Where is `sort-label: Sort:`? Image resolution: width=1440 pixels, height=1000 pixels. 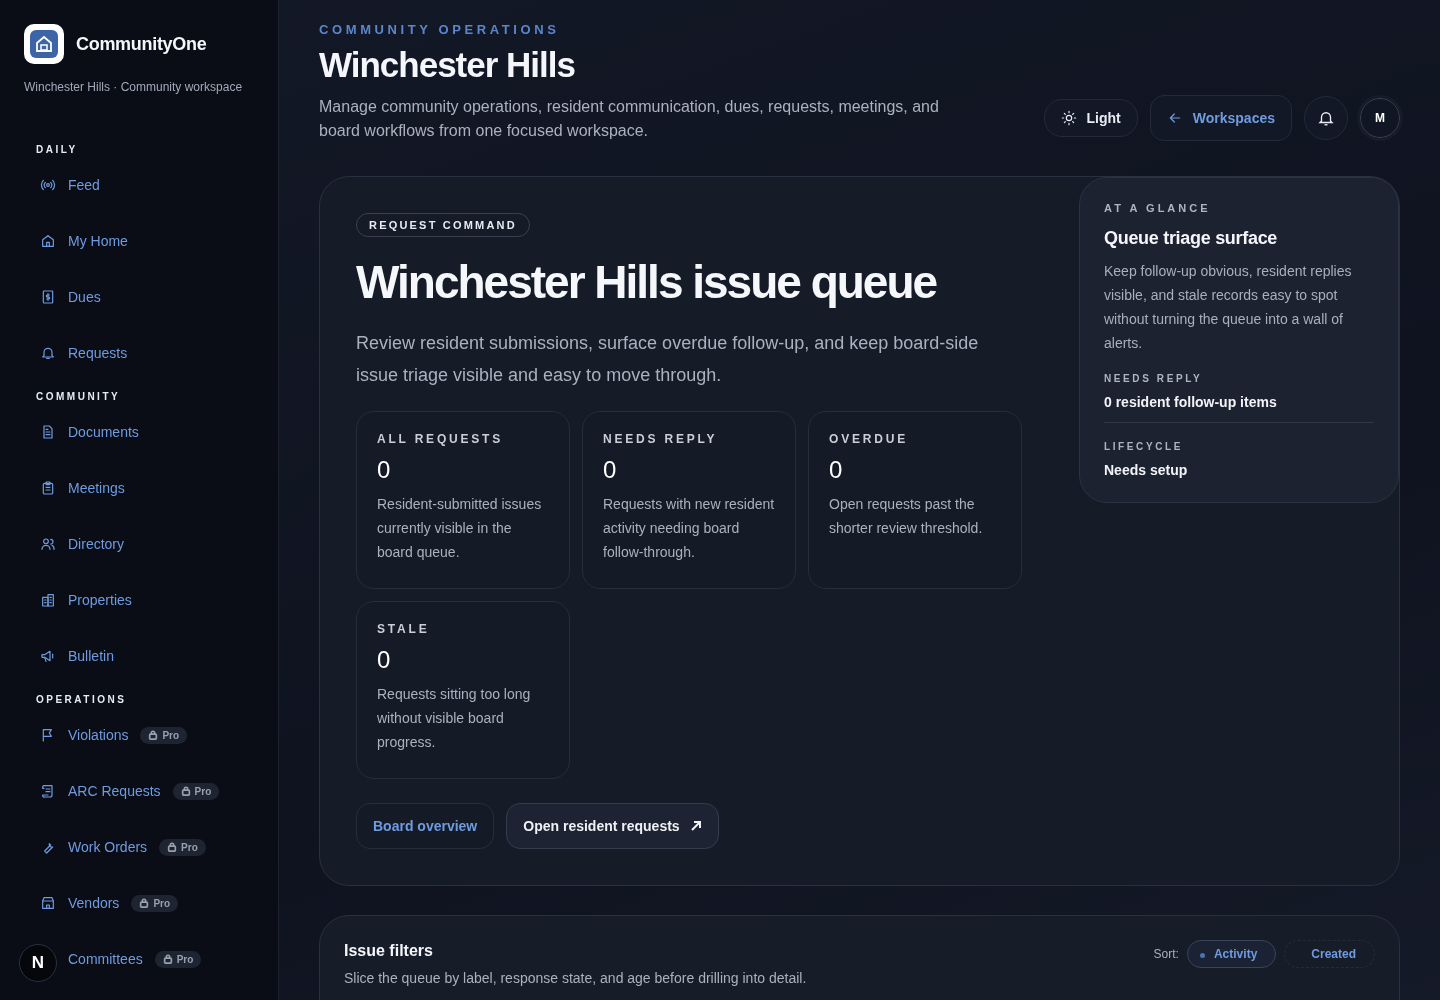
sort-label: Sort: is located at coordinates (1166, 954).